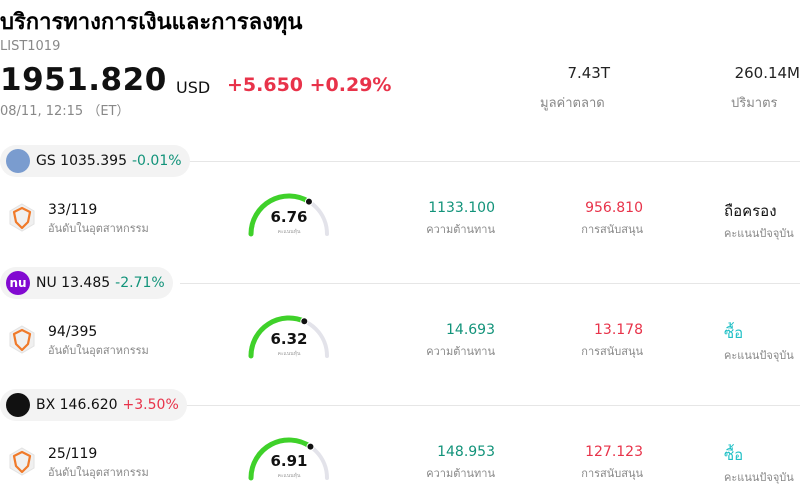  Describe the element at coordinates (30, 46) in the screenshot. I see `list-code: LIST1019` at that location.